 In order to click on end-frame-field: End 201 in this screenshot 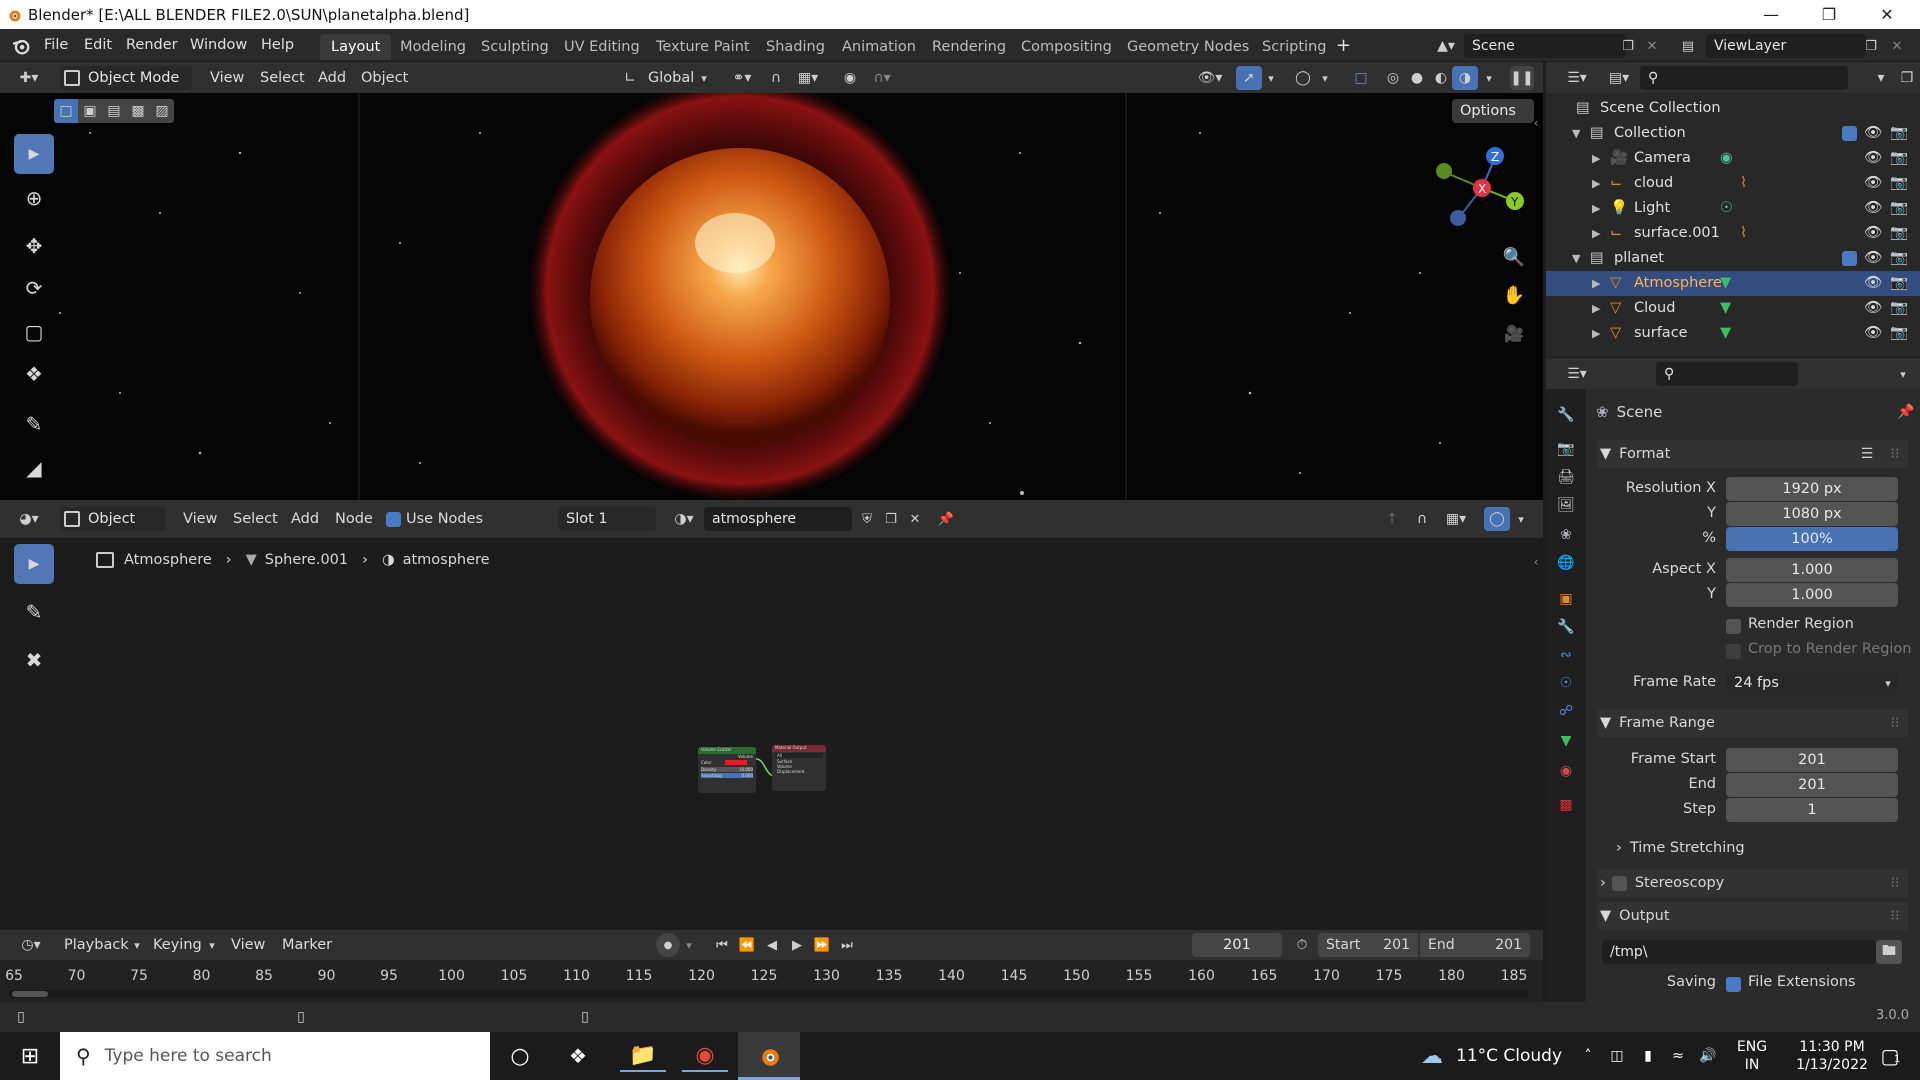, I will do `click(1475, 945)`.